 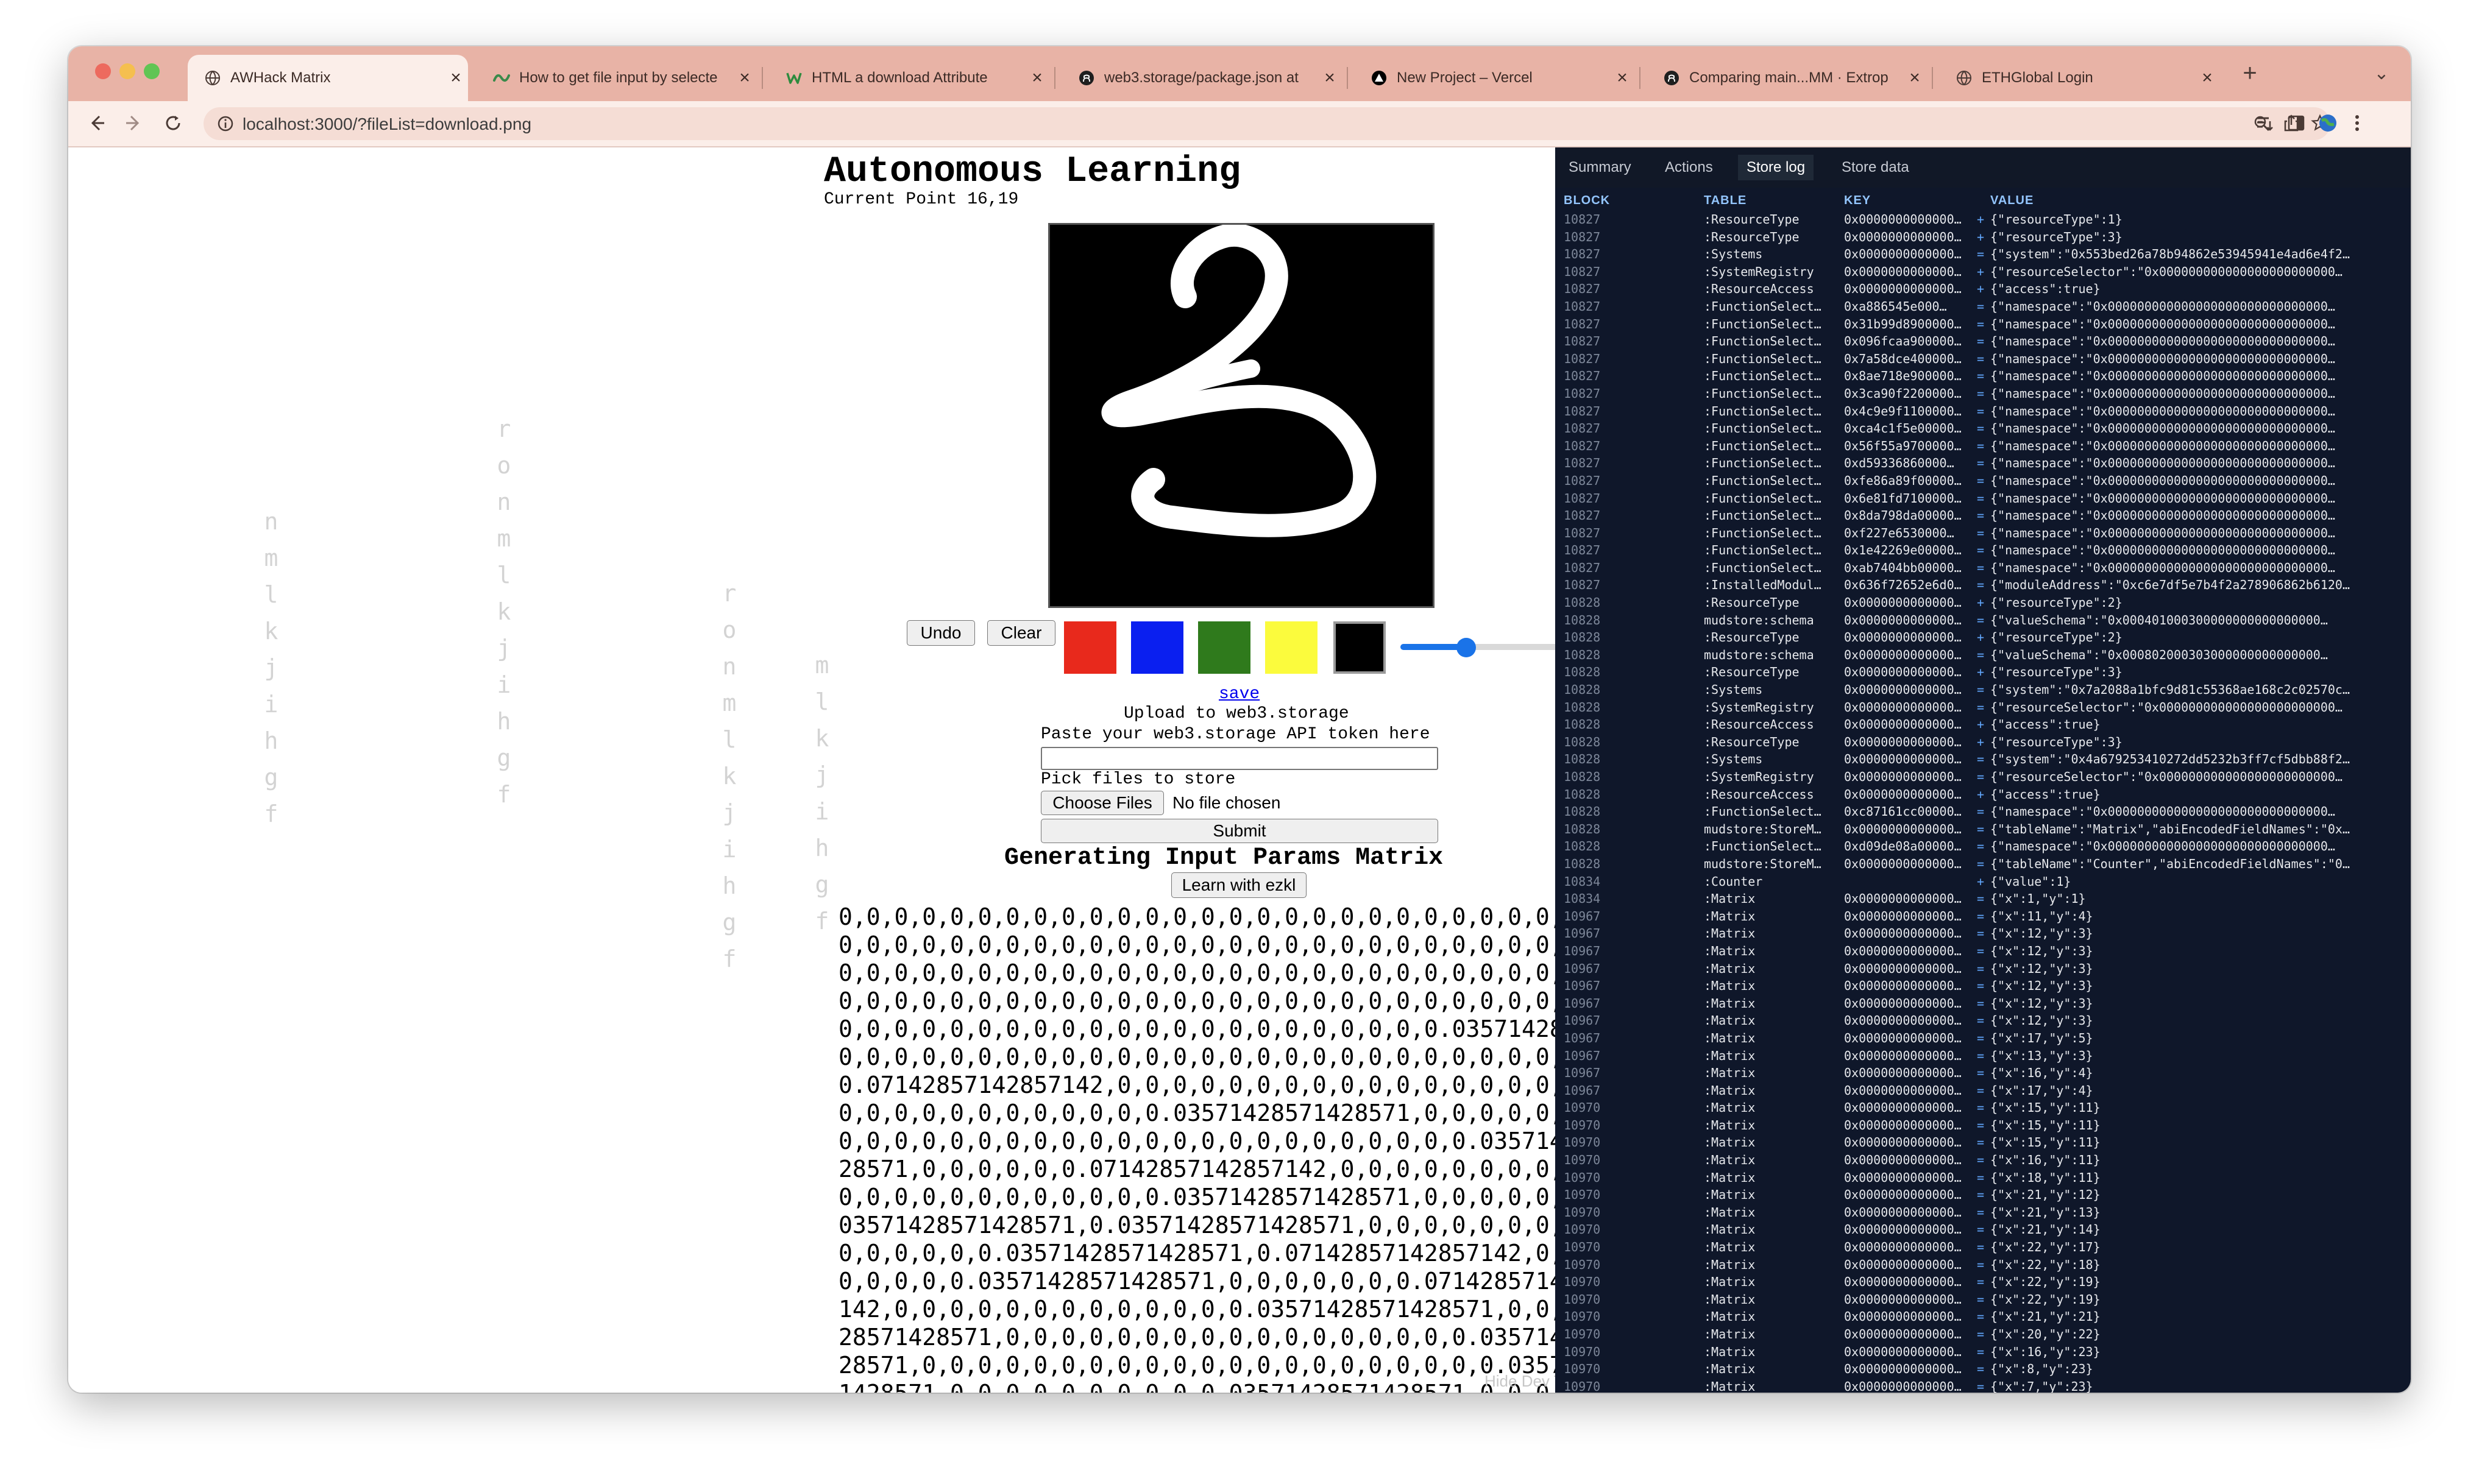 What do you see at coordinates (173, 123) in the screenshot?
I see `reload-icon` at bounding box center [173, 123].